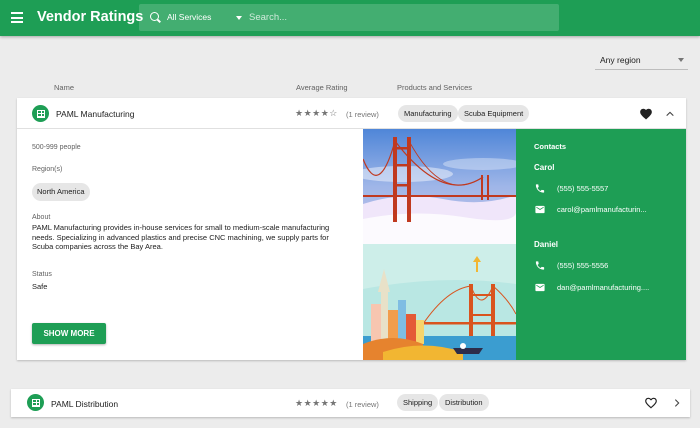  Describe the element at coordinates (42, 274) in the screenshot. I see `status-label: Status` at that location.